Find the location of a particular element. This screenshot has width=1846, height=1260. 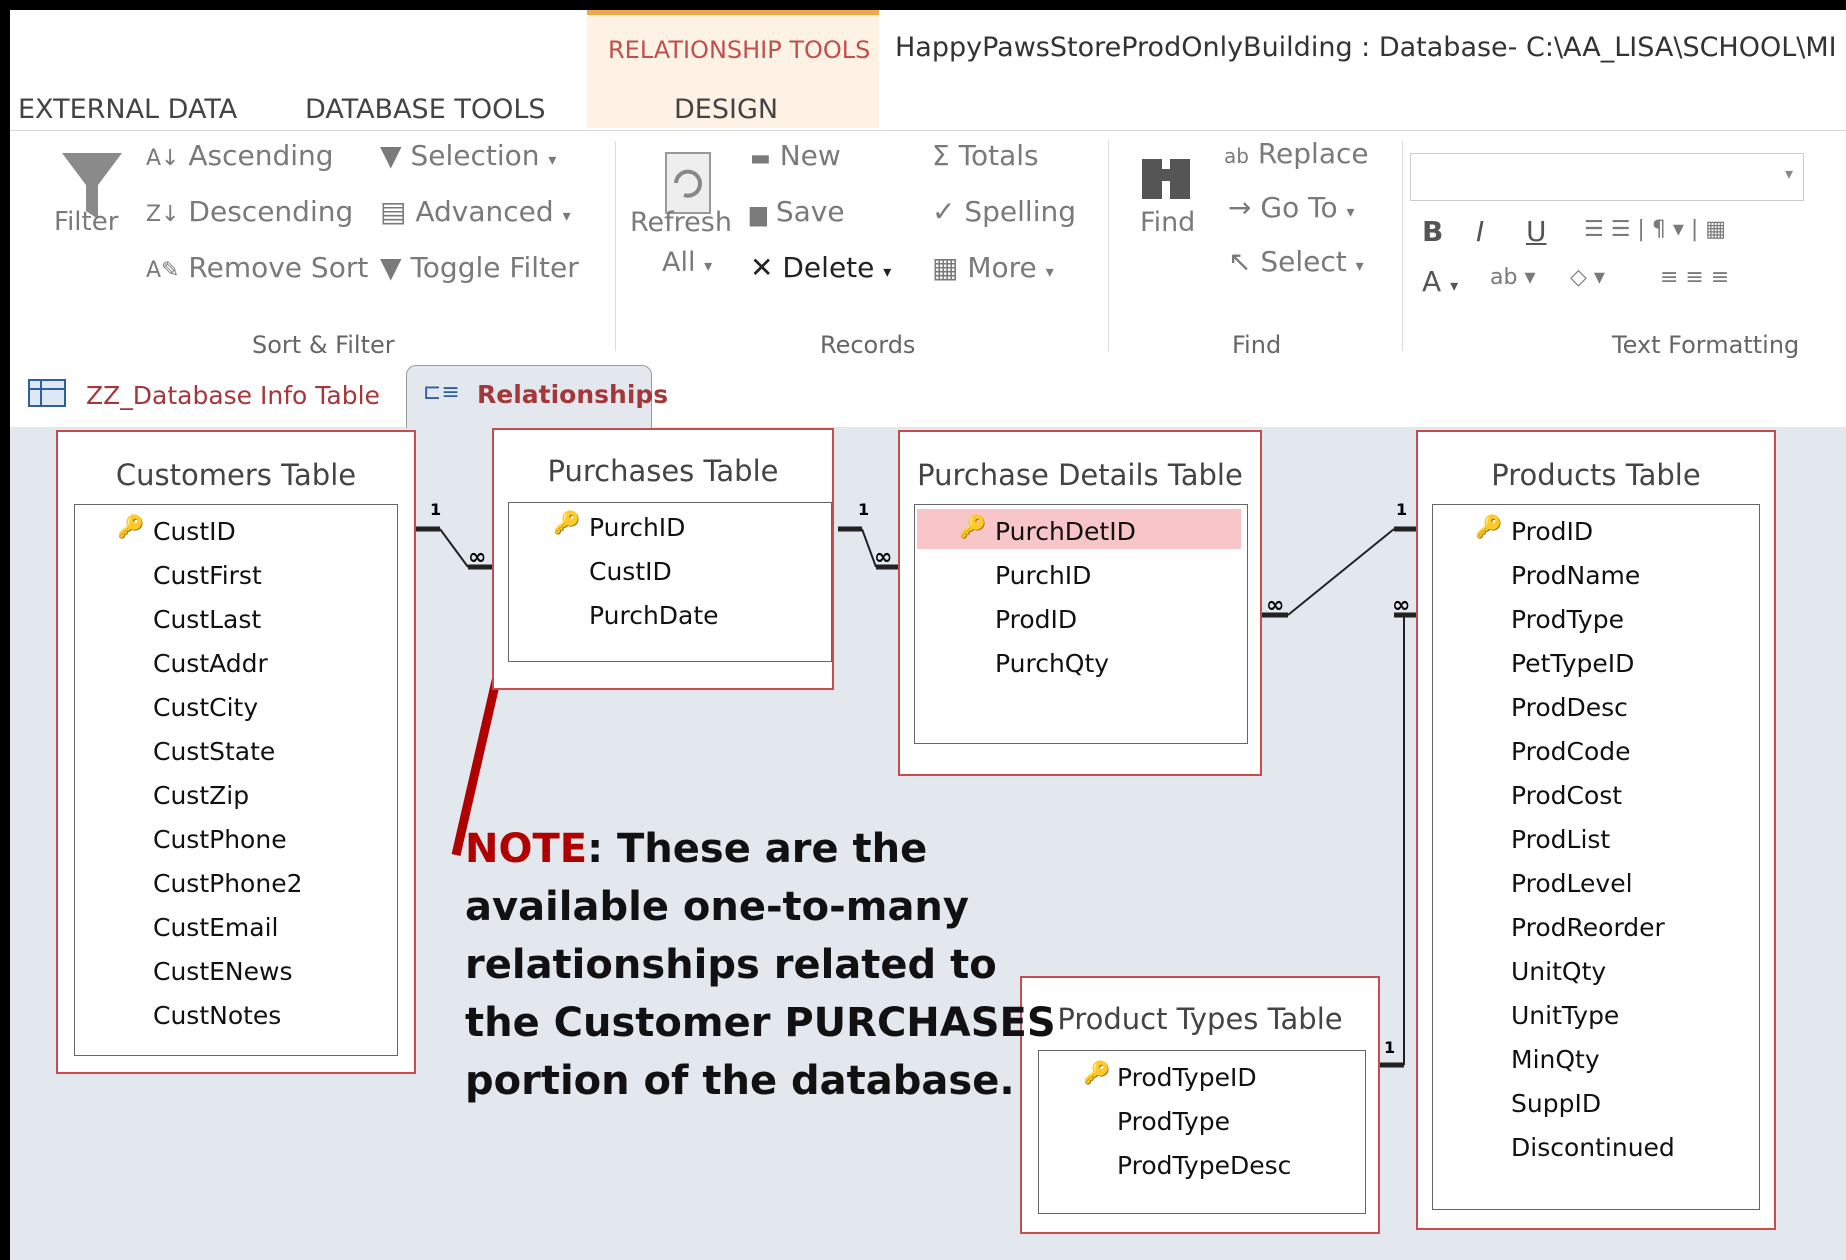

field-item: ProdName is located at coordinates (1575, 575).